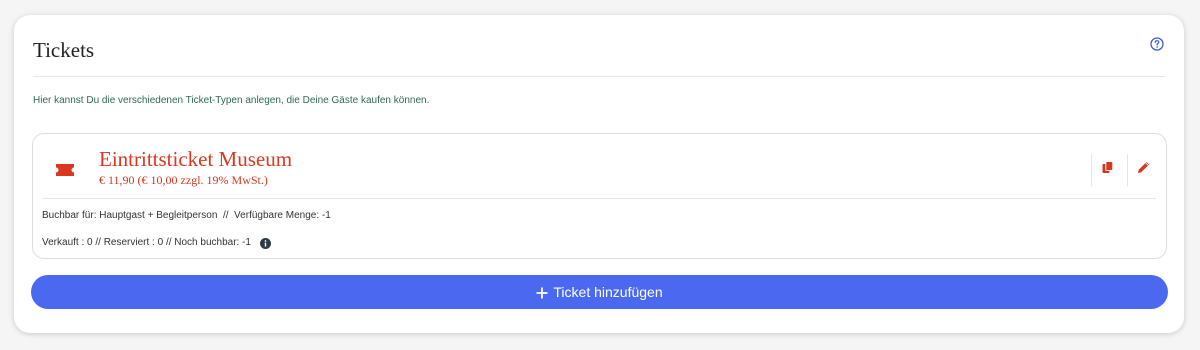 The height and width of the screenshot is (350, 1200). What do you see at coordinates (542, 292) in the screenshot?
I see `plus-icon` at bounding box center [542, 292].